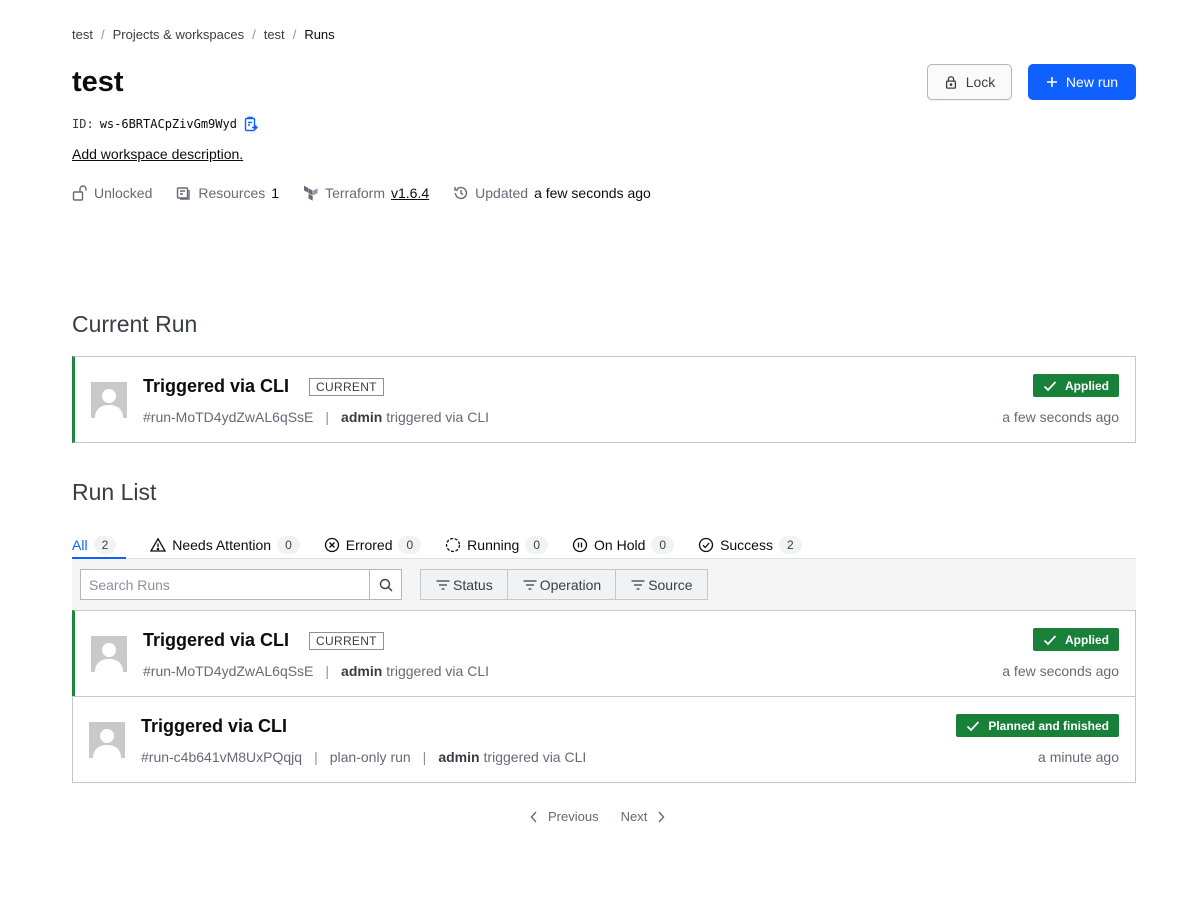 The height and width of the screenshot is (909, 1204). What do you see at coordinates (311, 193) in the screenshot?
I see `terraform-icon` at bounding box center [311, 193].